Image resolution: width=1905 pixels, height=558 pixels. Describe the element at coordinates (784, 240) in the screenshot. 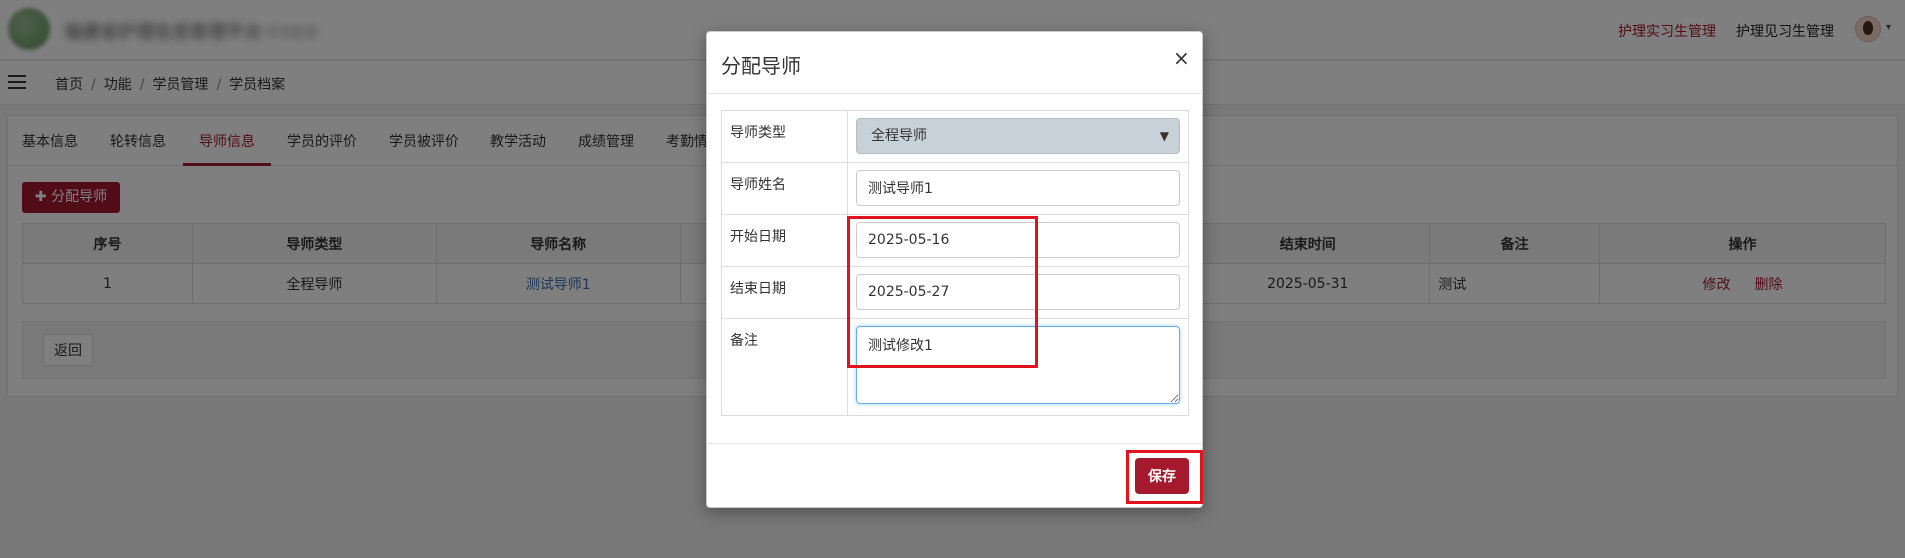

I see `start-date-label: 开始日期` at that location.